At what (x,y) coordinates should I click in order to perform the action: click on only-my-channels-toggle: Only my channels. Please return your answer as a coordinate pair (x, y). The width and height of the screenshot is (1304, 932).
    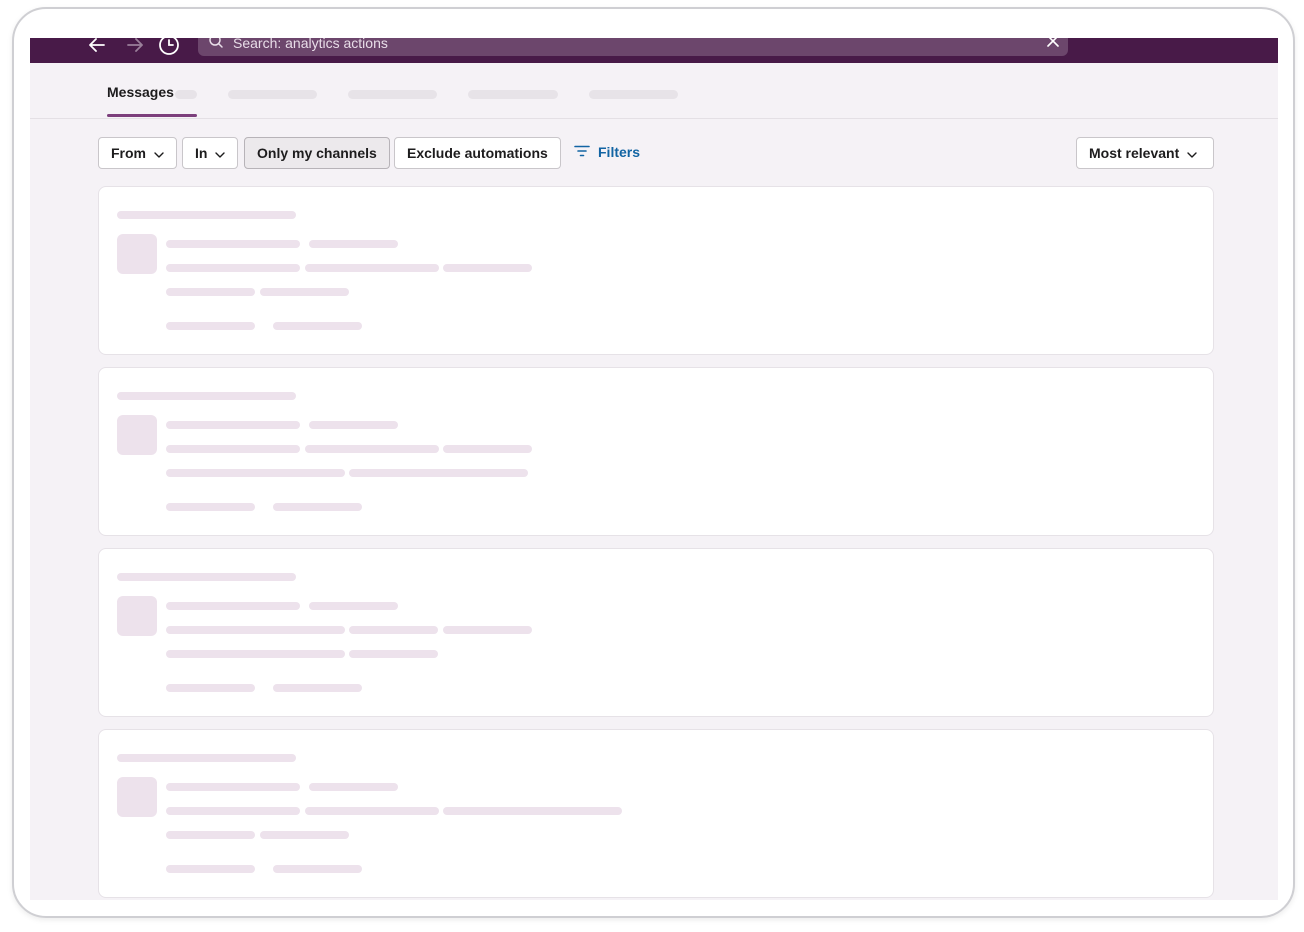
    Looking at the image, I should click on (317, 153).